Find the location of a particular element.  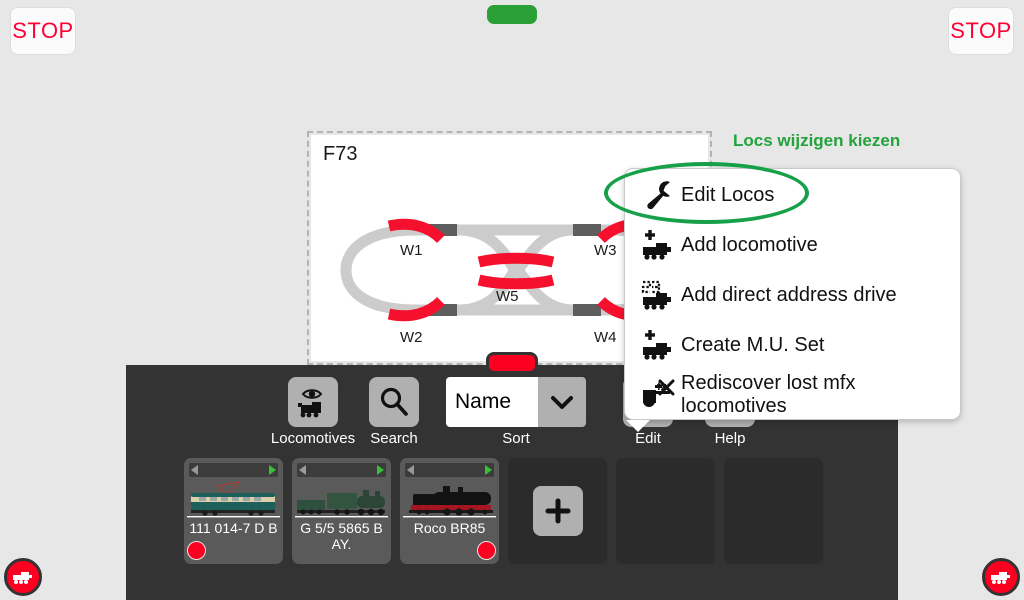

toolbar-label-edit: Edit is located at coordinates (648, 438).